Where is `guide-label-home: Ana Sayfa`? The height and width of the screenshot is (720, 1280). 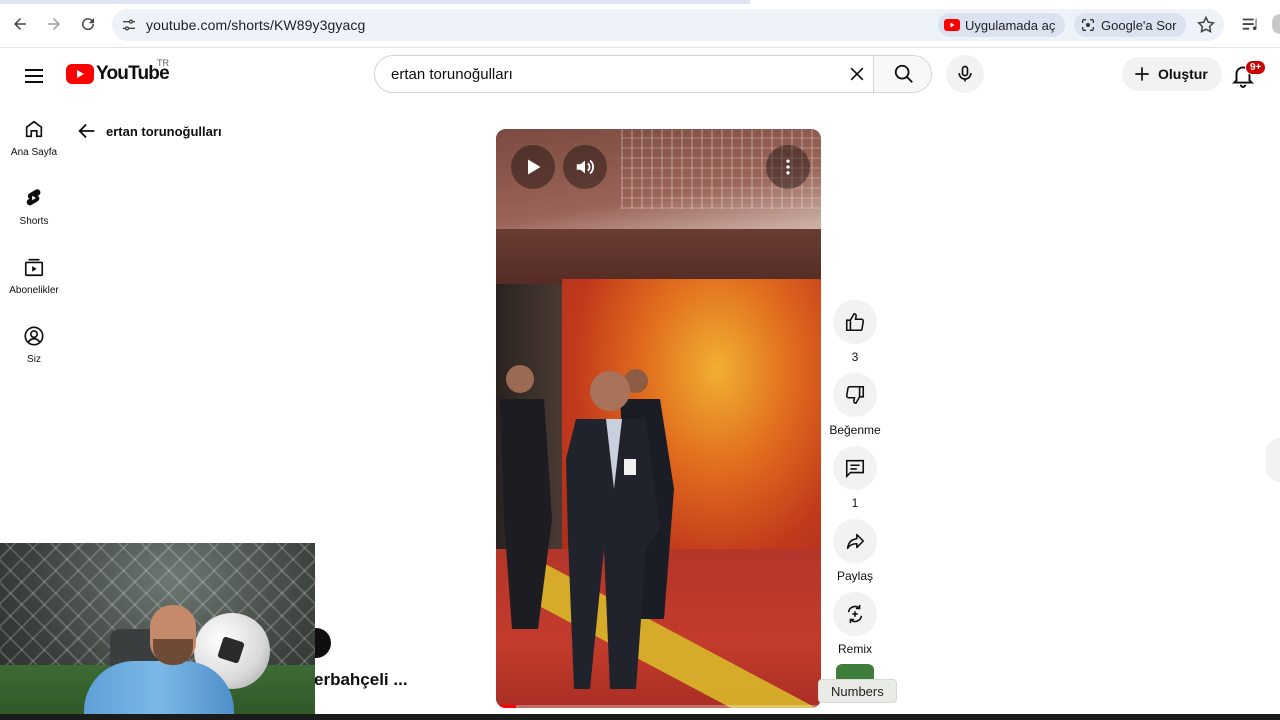
guide-label-home: Ana Sayfa is located at coordinates (34, 152).